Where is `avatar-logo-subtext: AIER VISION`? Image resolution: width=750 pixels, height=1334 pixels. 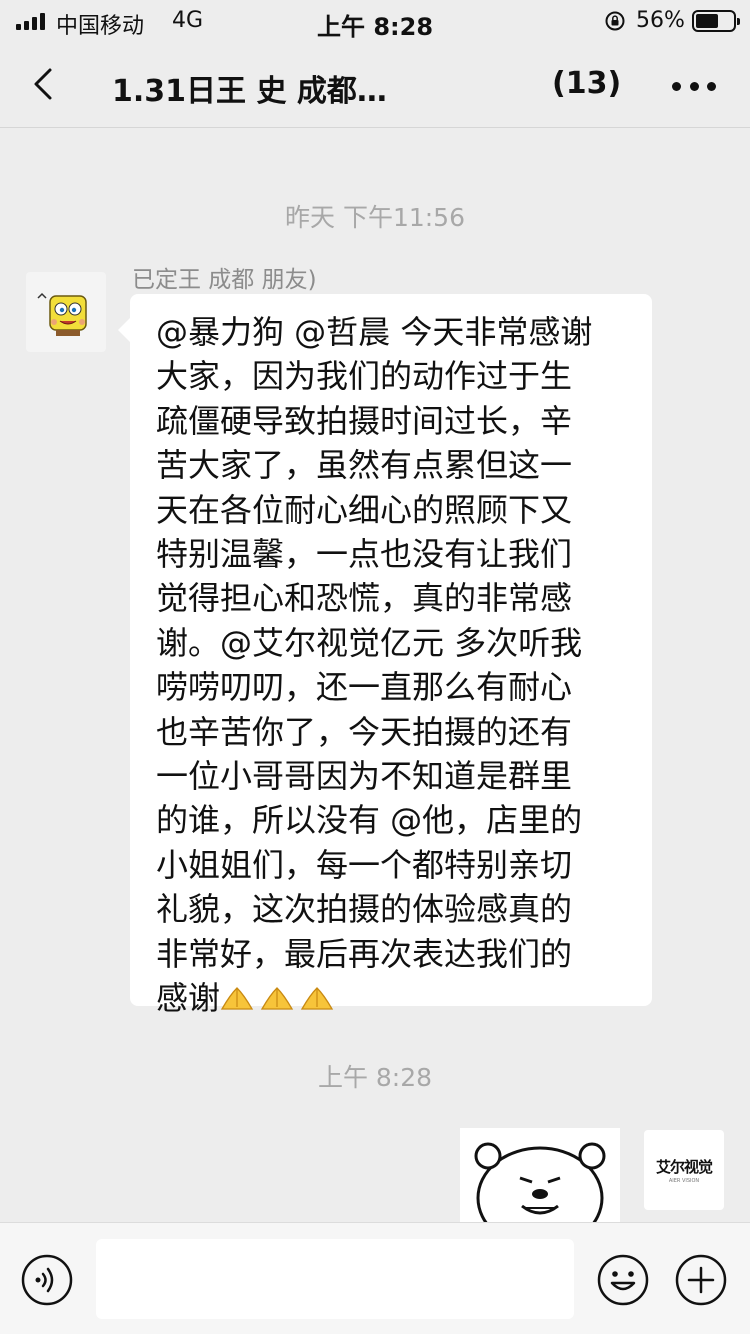 avatar-logo-subtext: AIER VISION is located at coordinates (684, 1181).